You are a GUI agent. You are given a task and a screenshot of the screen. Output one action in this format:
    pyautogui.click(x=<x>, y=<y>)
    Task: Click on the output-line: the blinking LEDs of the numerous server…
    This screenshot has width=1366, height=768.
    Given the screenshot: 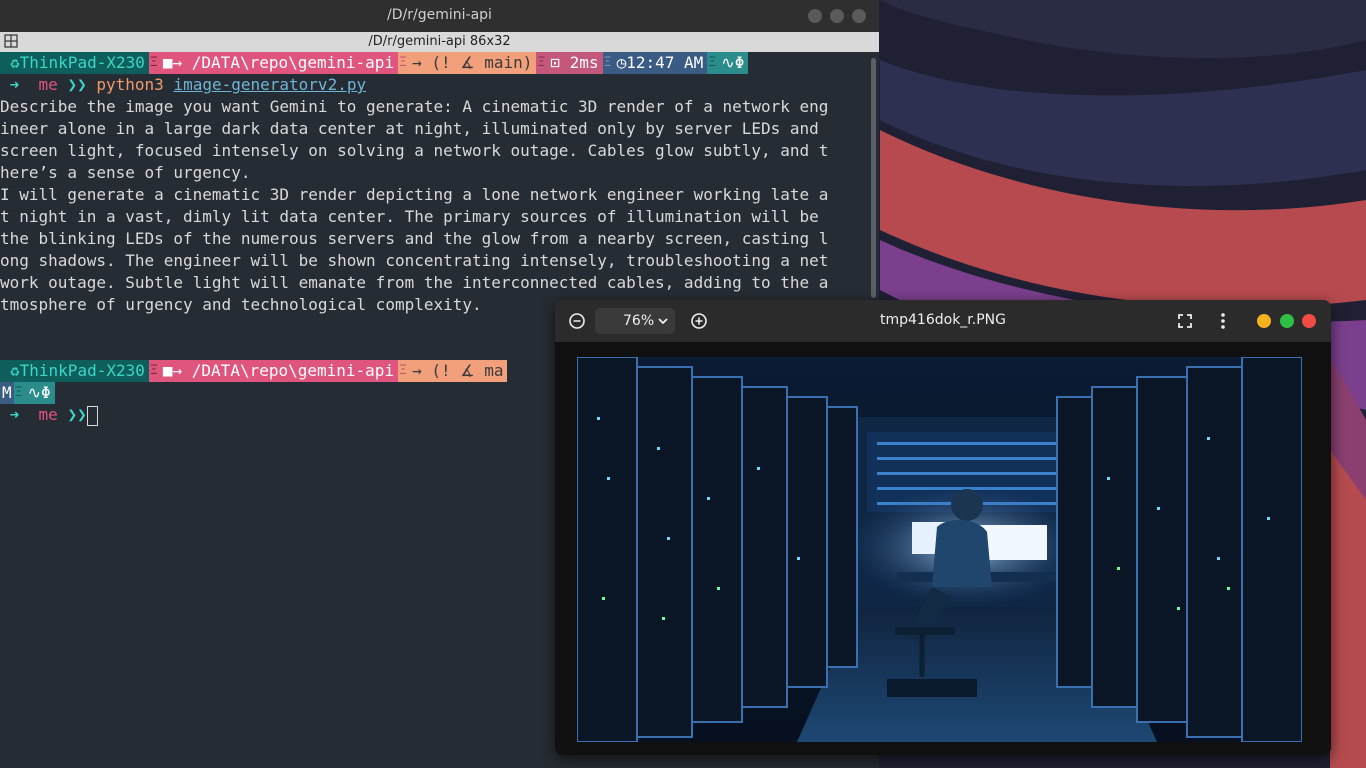 What is the action you would take?
    pyautogui.click(x=414, y=238)
    